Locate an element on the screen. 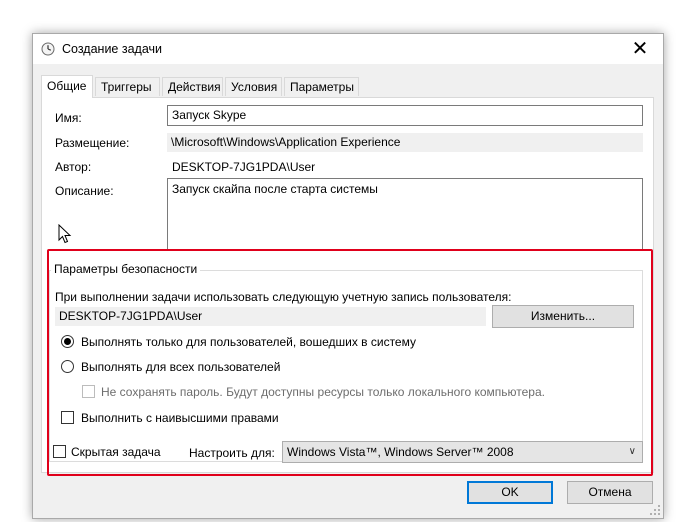 This screenshot has width=695, height=522. close-button: ✕ is located at coordinates (640, 49).